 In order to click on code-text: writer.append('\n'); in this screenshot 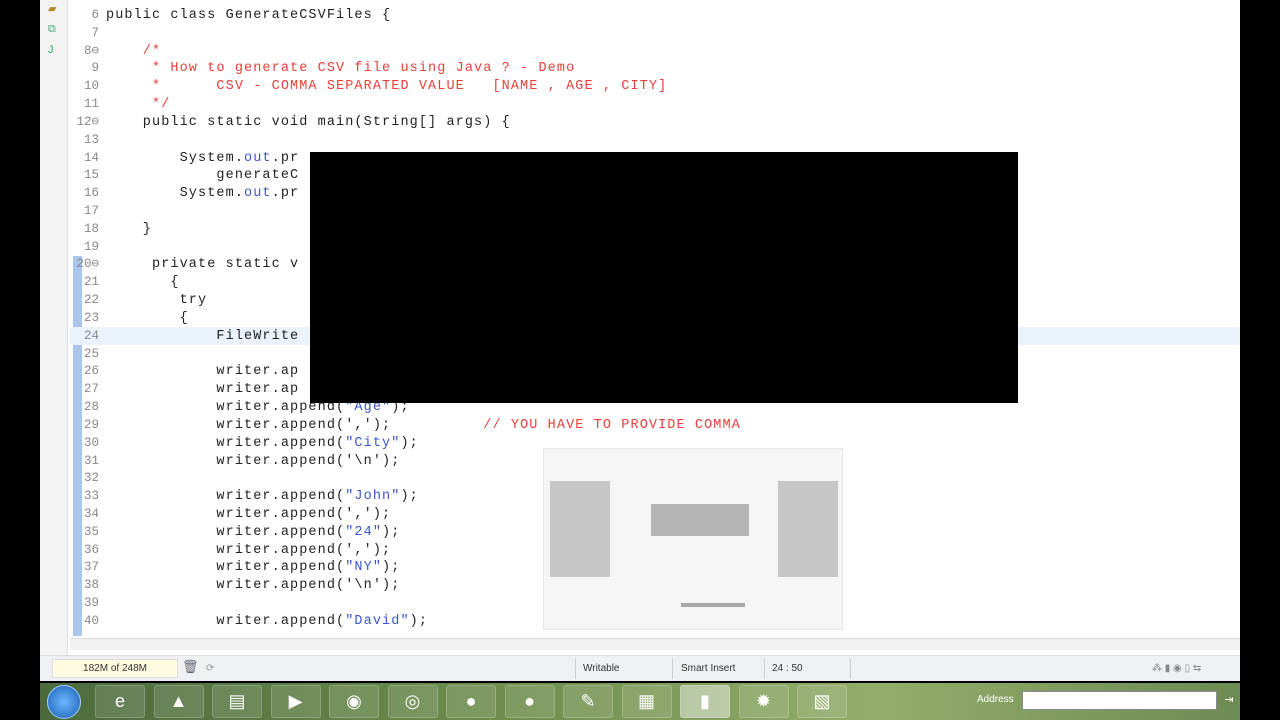, I will do `click(253, 586)`.